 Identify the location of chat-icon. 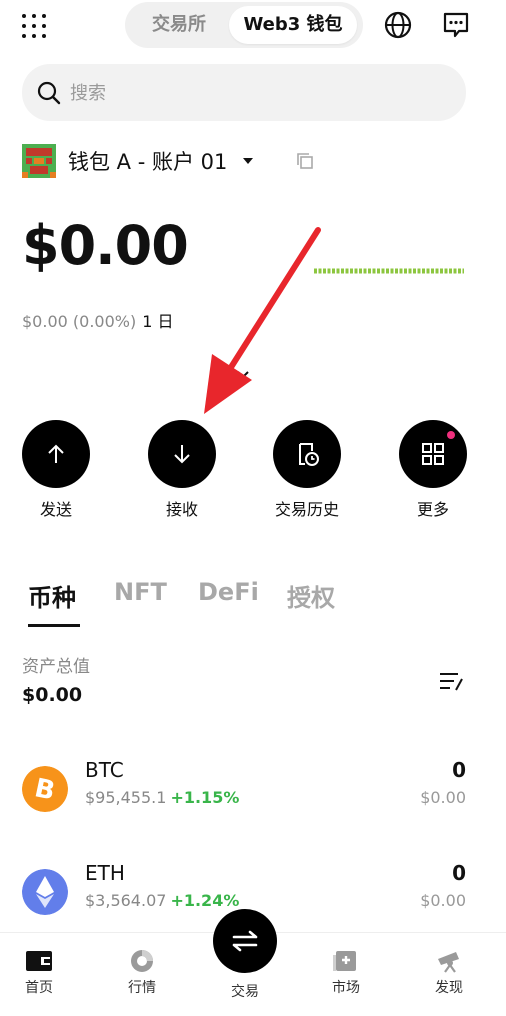
(456, 25).